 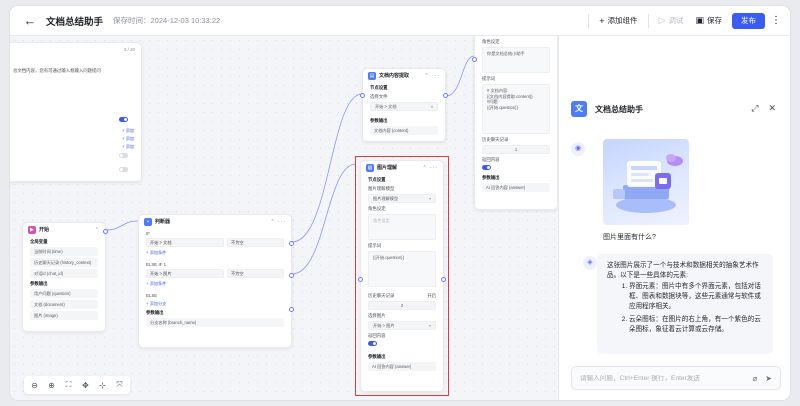 I want to click on else-port, so click(x=291, y=309).